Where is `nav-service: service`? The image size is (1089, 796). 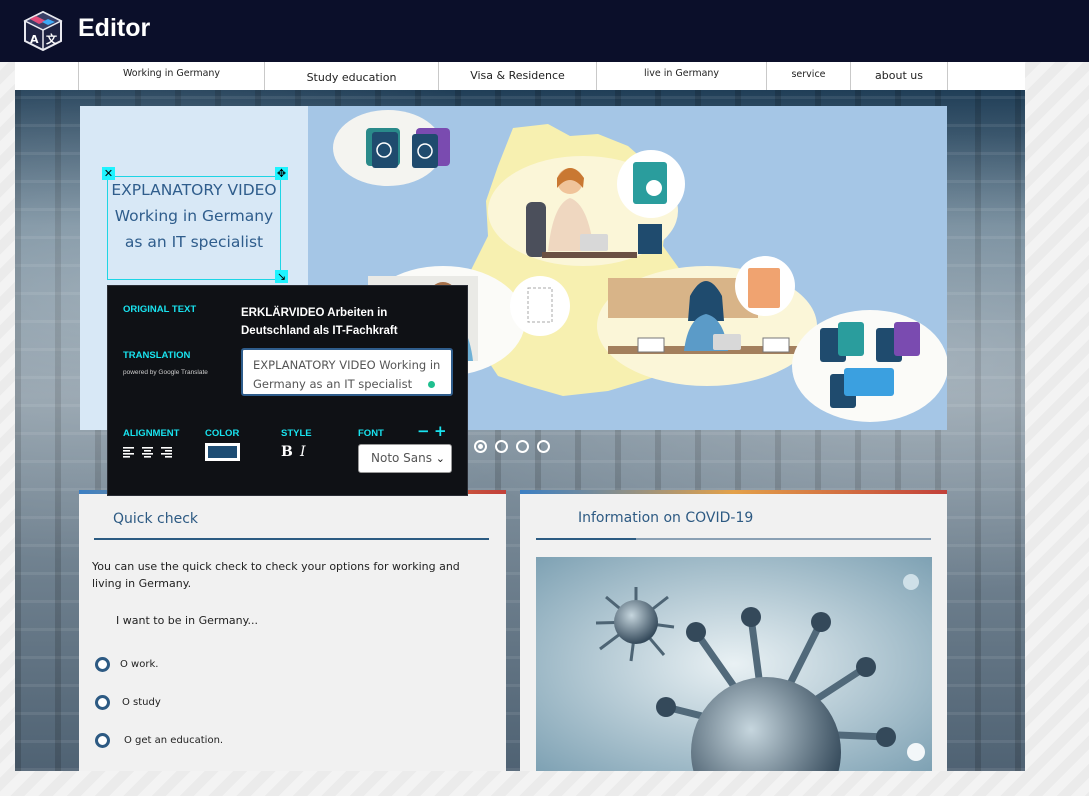
nav-service: service is located at coordinates (808, 76).